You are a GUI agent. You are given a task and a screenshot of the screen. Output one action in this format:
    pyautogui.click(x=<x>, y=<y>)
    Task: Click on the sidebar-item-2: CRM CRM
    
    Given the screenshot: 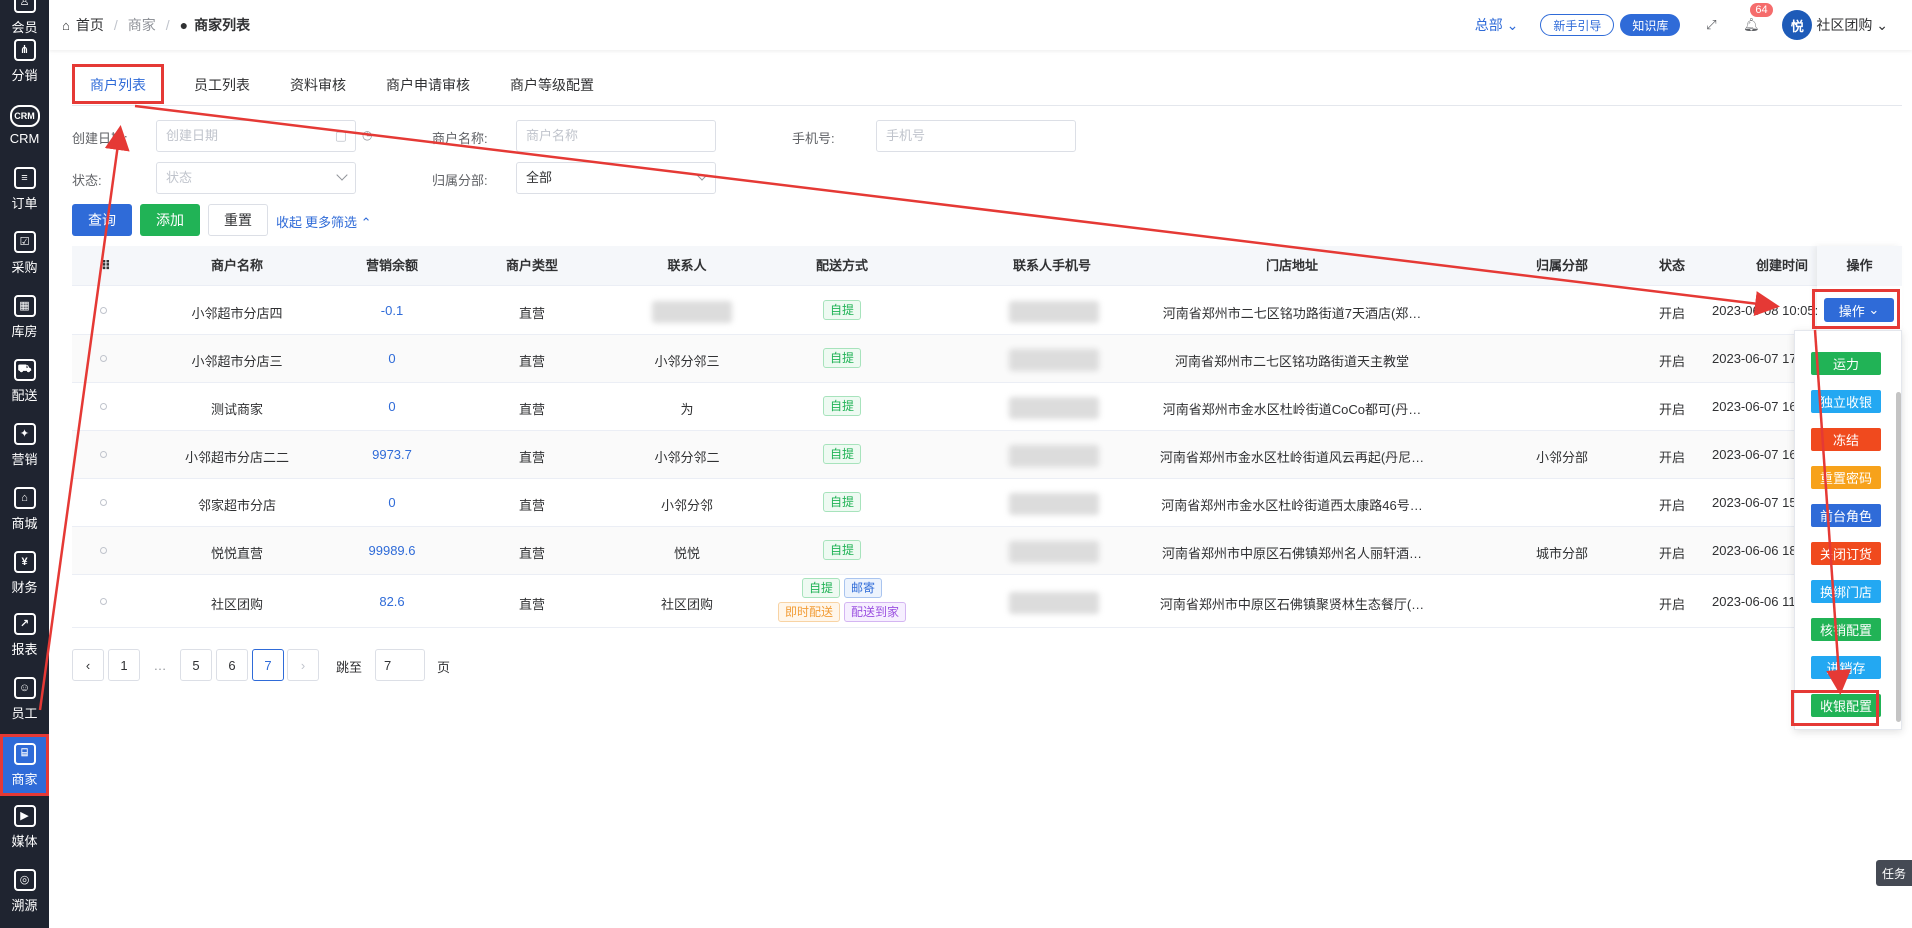 What is the action you would take?
    pyautogui.click(x=24, y=125)
    